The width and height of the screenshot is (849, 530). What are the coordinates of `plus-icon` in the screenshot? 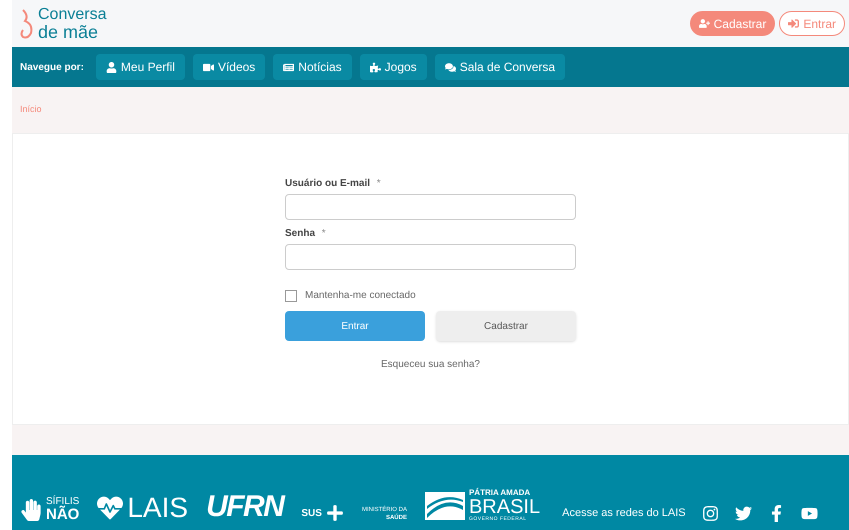 It's located at (335, 513).